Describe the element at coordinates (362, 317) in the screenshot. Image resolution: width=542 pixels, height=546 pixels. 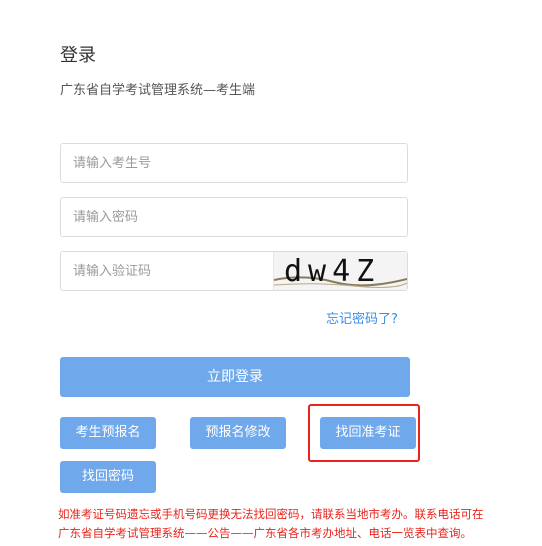
I see `forgot-password-link: 忘记密码了?` at that location.